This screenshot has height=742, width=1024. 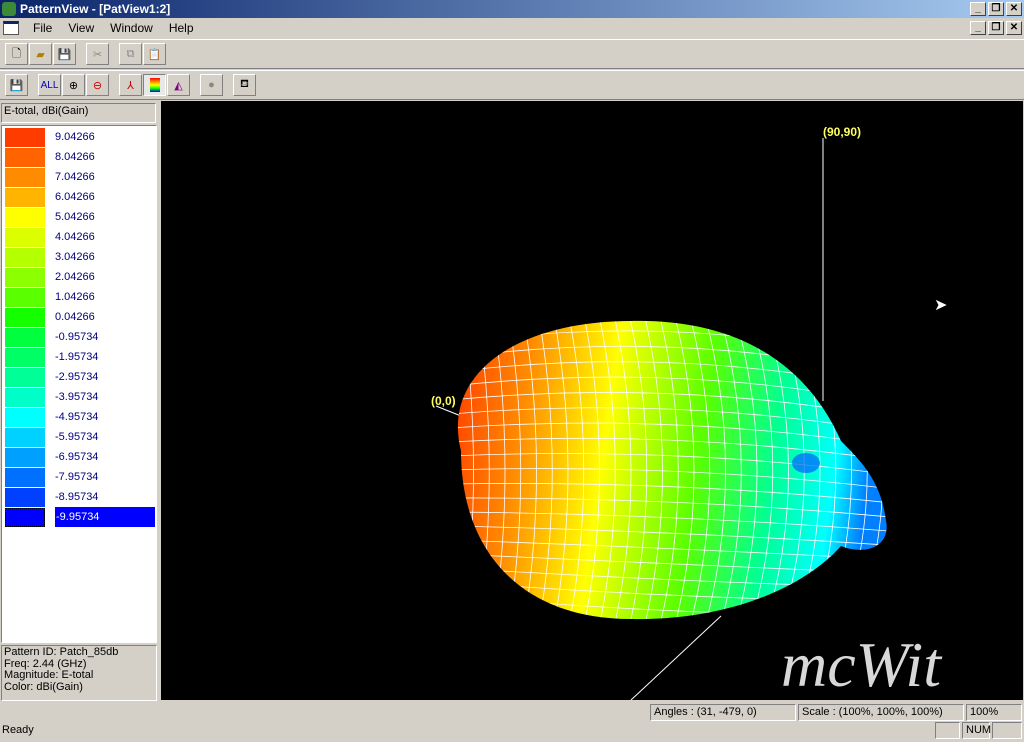 I want to click on legend-item: 5.04266, so click(x=79, y=217).